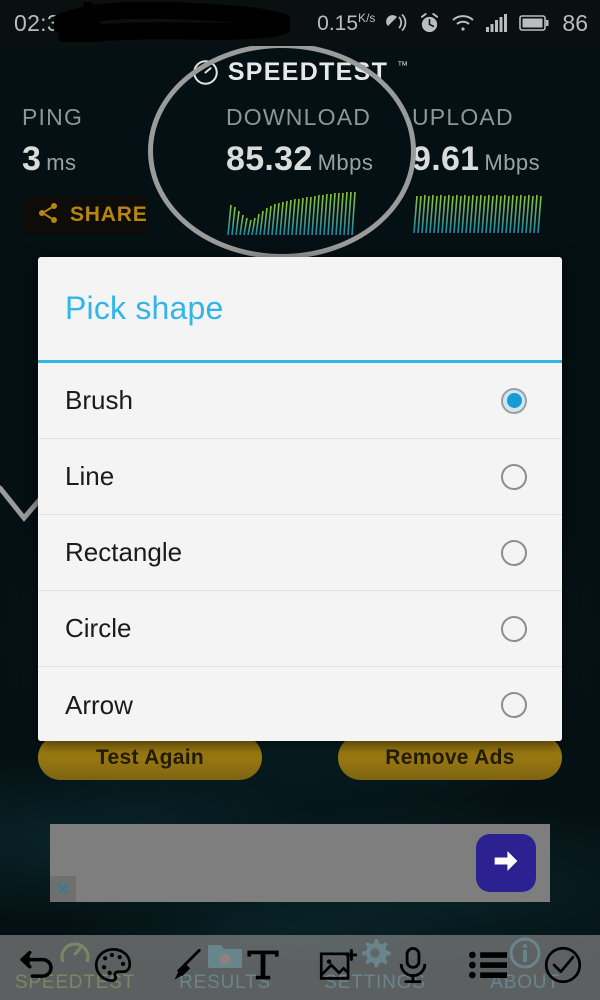  Describe the element at coordinates (32, 159) in the screenshot. I see `metric-ping-value: 3` at that location.